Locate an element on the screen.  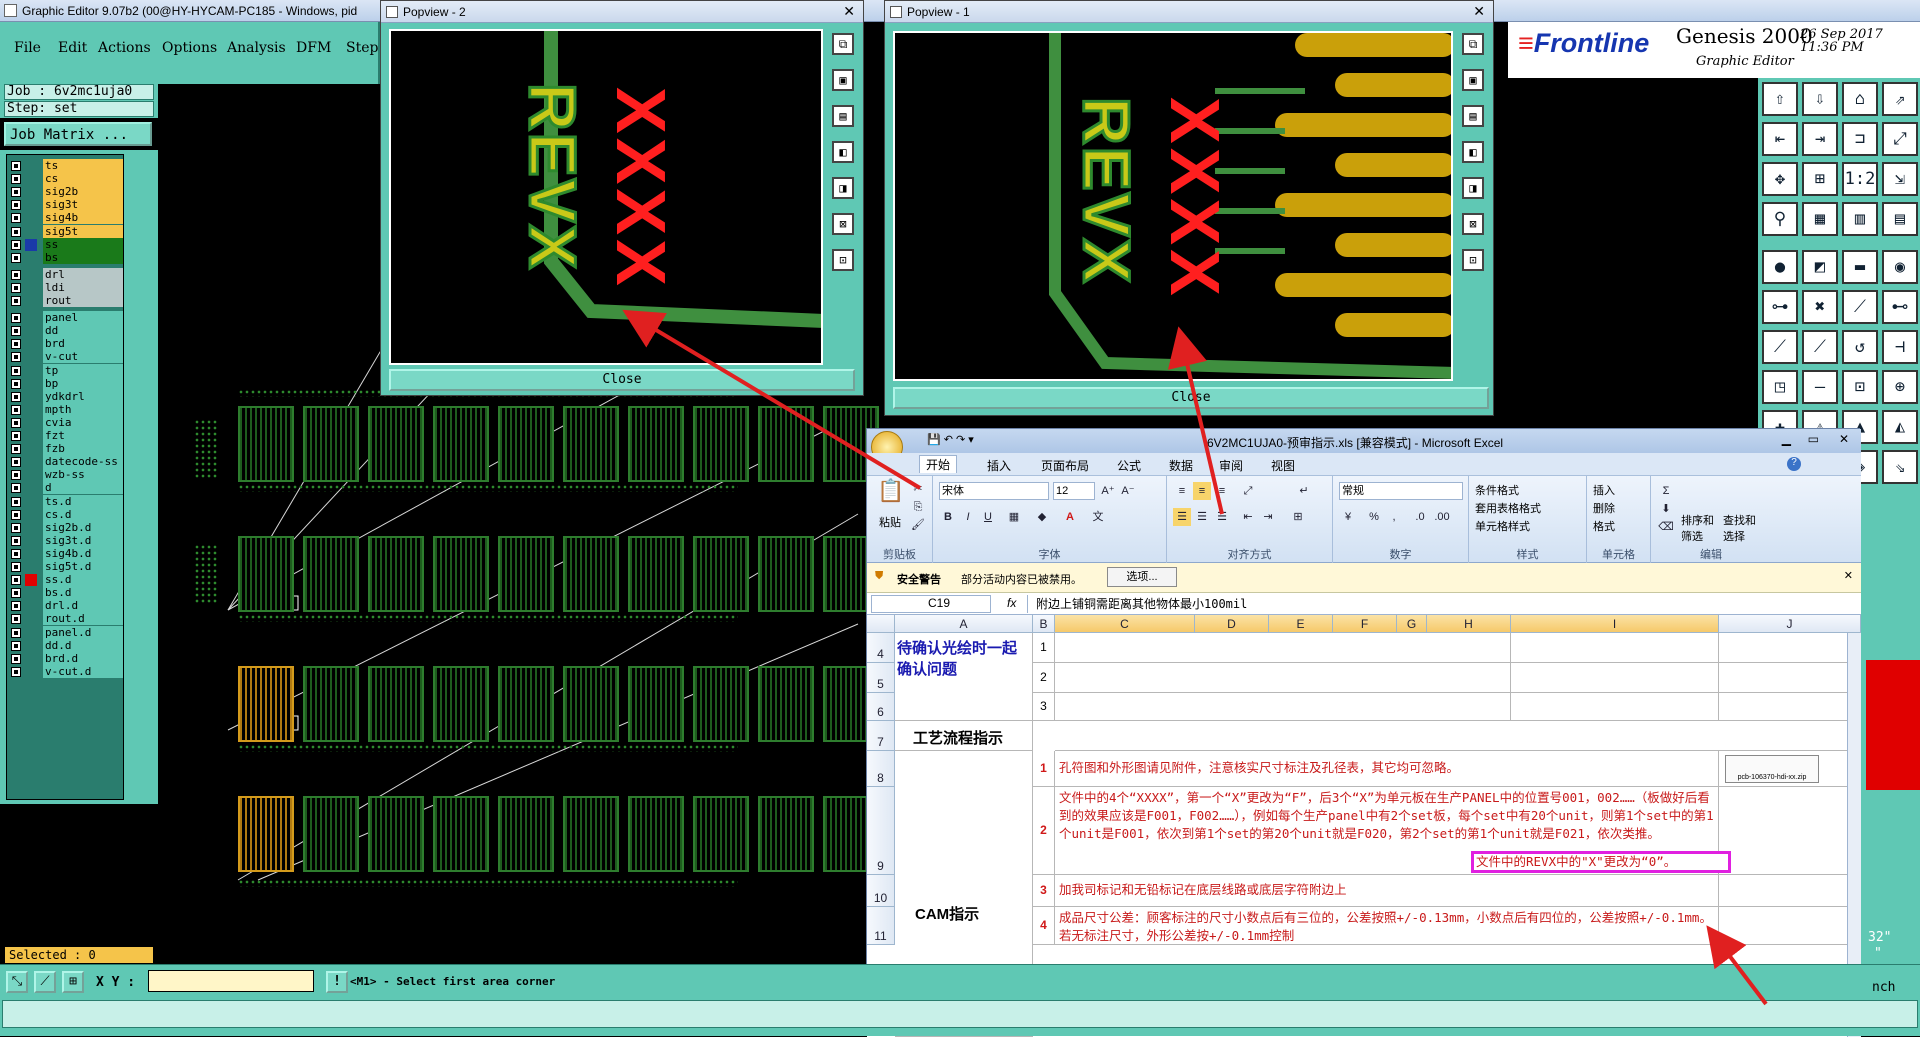
align-middle-icon: ≡ is located at coordinates (1202, 491).